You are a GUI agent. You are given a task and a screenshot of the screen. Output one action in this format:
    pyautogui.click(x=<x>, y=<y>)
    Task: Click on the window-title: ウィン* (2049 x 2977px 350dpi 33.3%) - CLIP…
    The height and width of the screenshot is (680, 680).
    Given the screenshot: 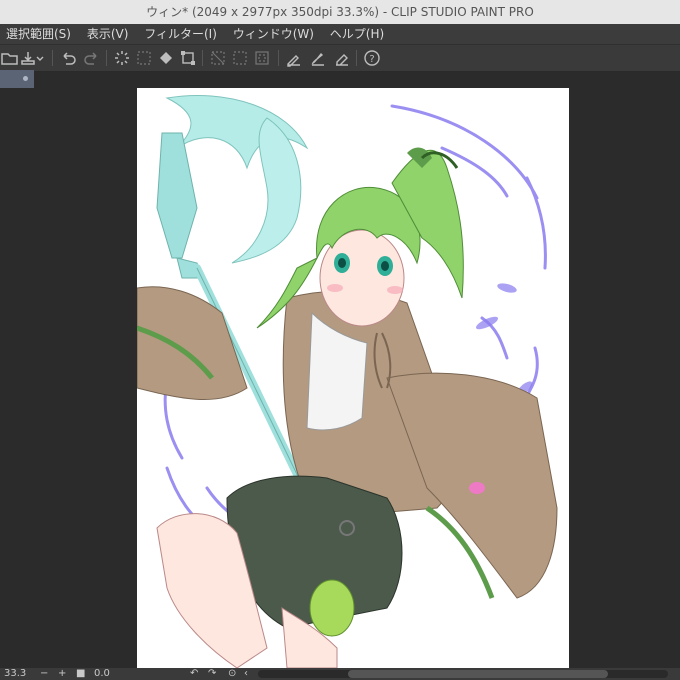 What is the action you would take?
    pyautogui.click(x=340, y=12)
    